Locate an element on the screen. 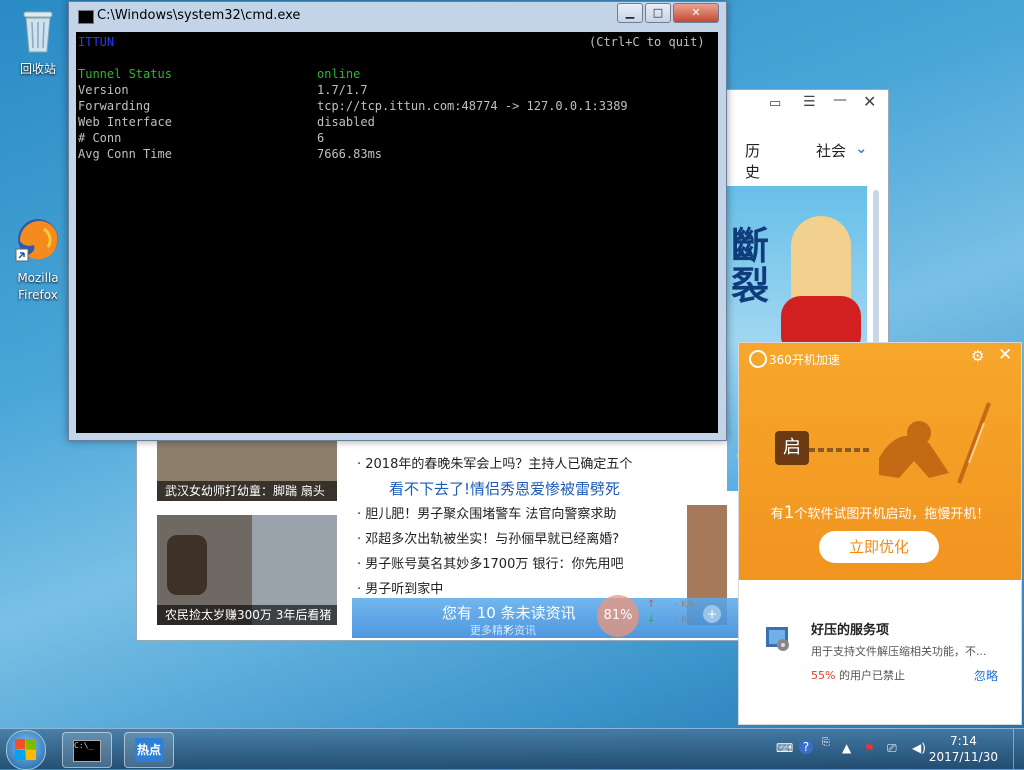  stat-text: 的用户已禁止 is located at coordinates (870, 675).